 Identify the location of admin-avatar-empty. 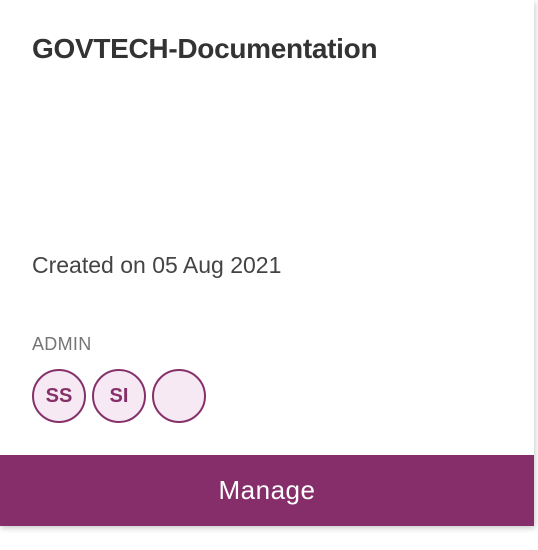
(179, 396).